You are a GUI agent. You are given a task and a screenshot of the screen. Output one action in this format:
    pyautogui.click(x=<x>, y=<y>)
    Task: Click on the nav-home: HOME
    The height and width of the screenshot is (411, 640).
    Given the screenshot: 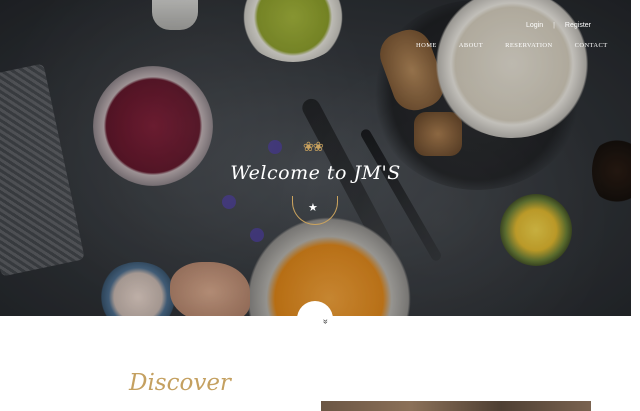 What is the action you would take?
    pyautogui.click(x=426, y=45)
    